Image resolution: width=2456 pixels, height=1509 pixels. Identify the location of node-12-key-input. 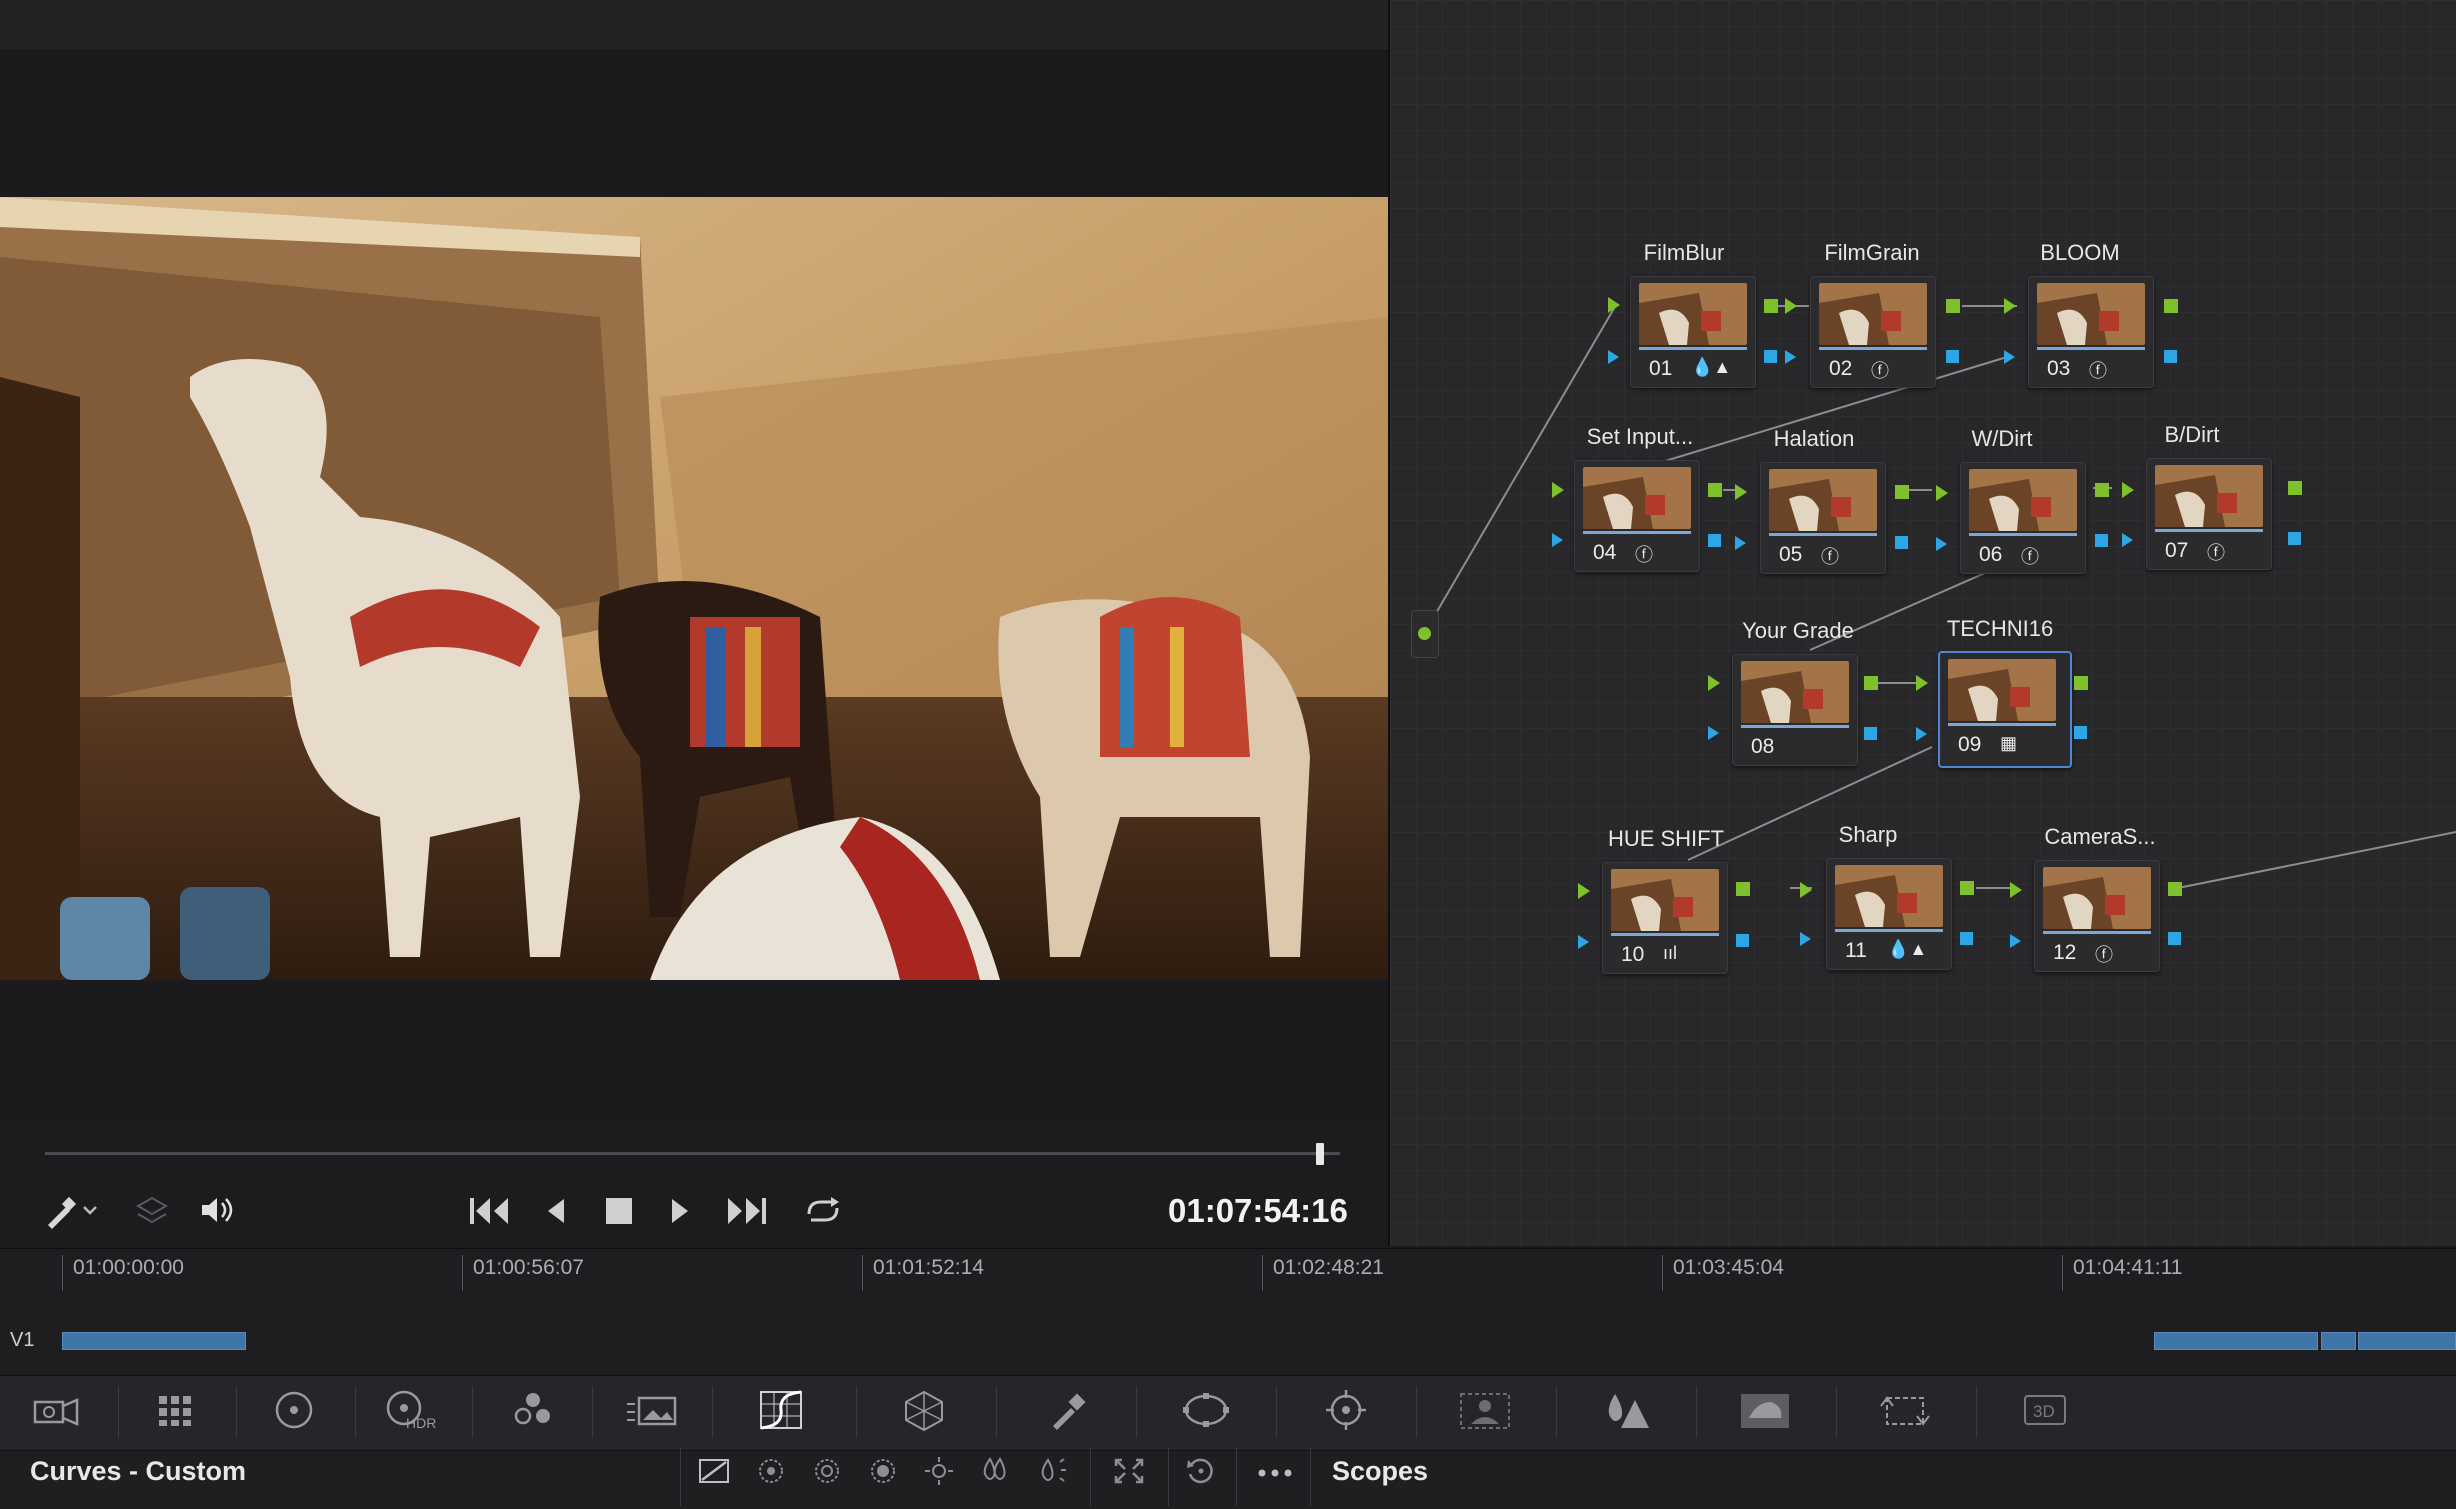
(2015, 941).